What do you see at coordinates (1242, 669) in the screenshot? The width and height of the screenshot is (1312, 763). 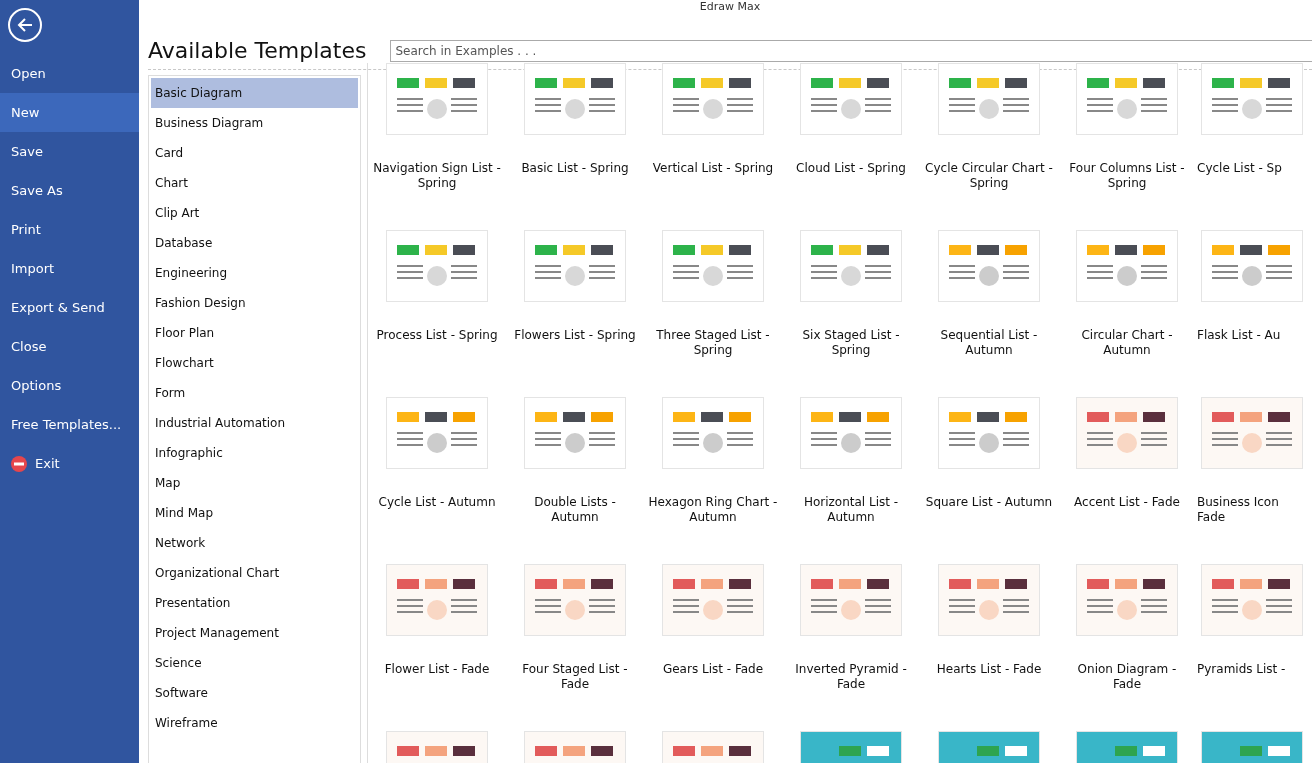 I see `template-name: Pyramids List -` at bounding box center [1242, 669].